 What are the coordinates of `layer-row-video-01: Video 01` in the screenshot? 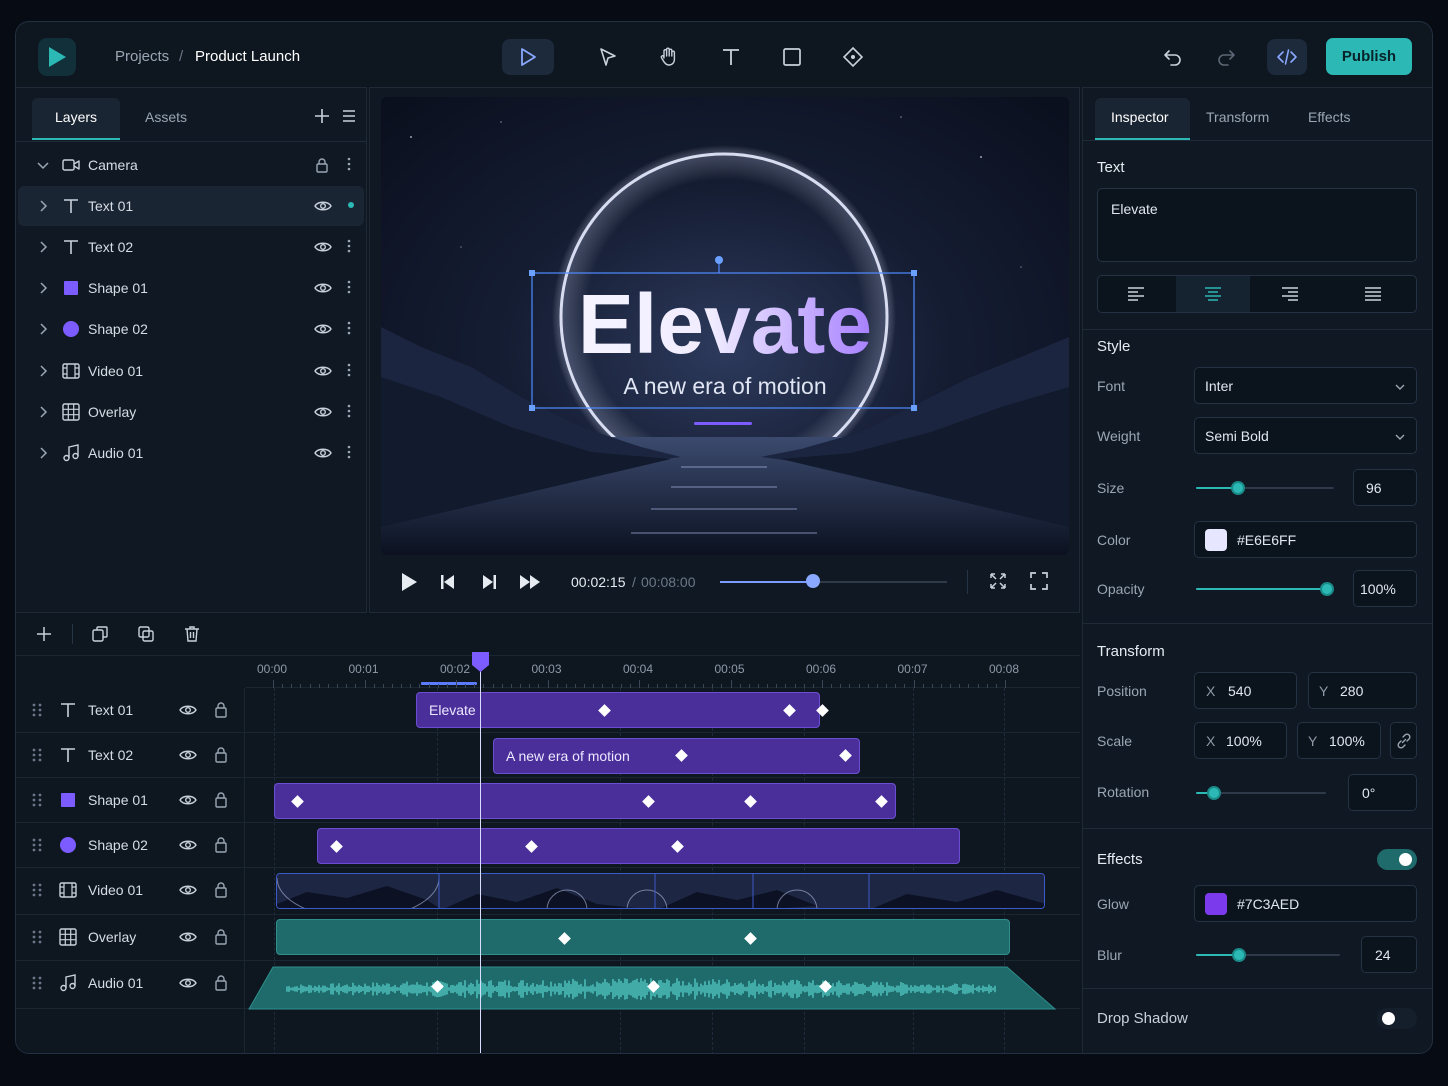 It's located at (191, 371).